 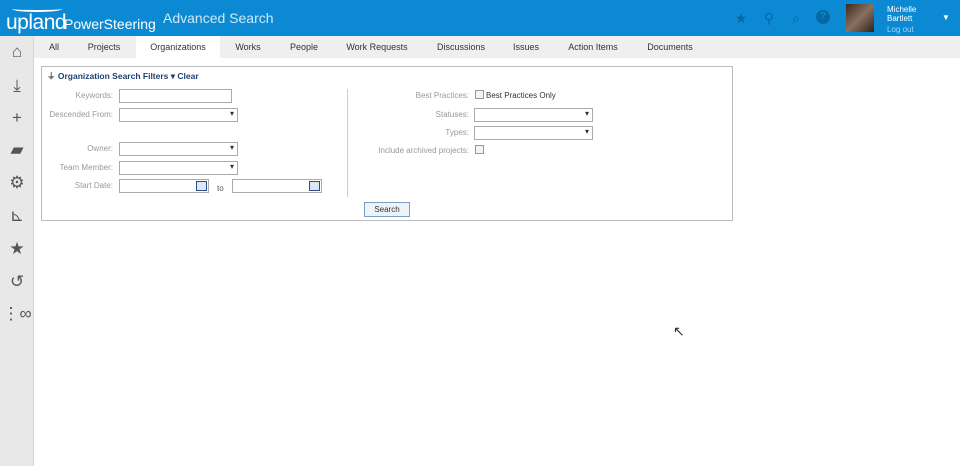 I want to click on chart-icon: ⊾, so click(x=17, y=216).